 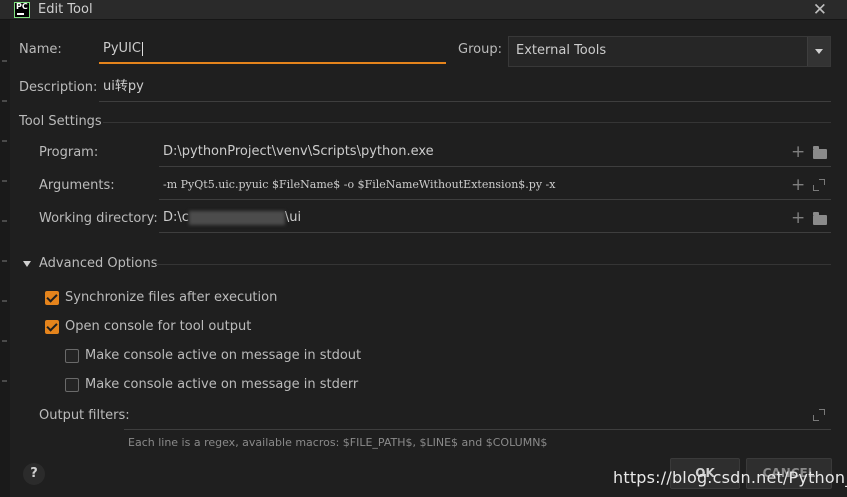 I want to click on background-window-edge, so click(x=5, y=258).